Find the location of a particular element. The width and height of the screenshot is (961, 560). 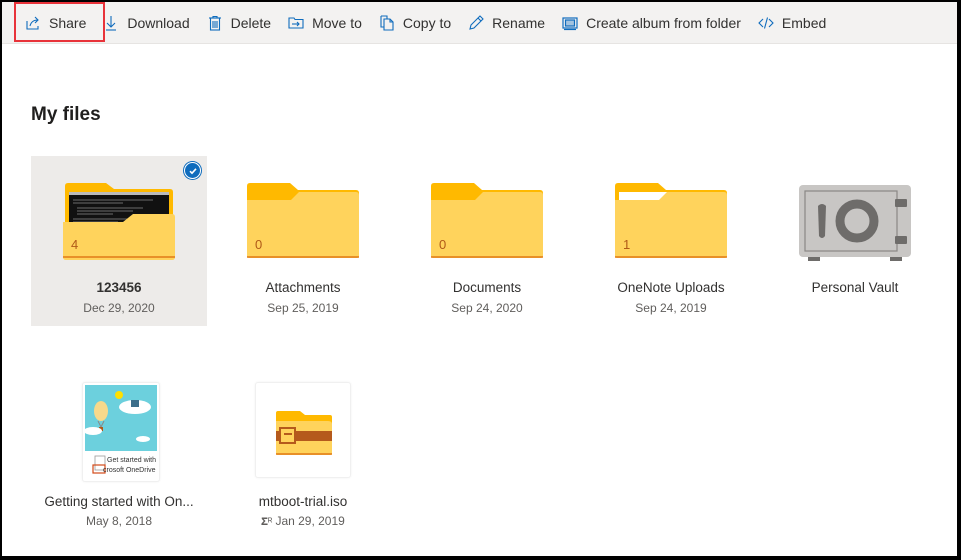

album-icon is located at coordinates (570, 23).